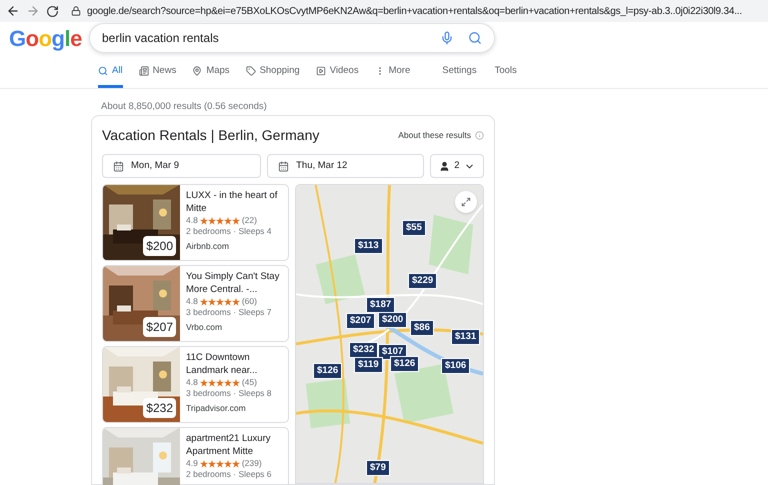 This screenshot has width=768, height=485. Describe the element at coordinates (273, 76) in the screenshot. I see `tab: Shopping` at that location.